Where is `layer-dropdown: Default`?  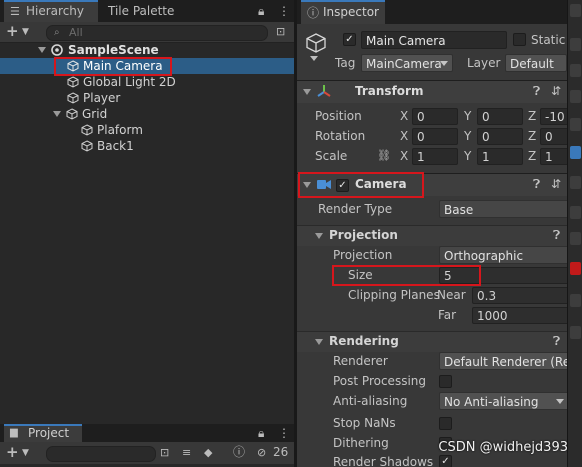 layer-dropdown: Default is located at coordinates (536, 63).